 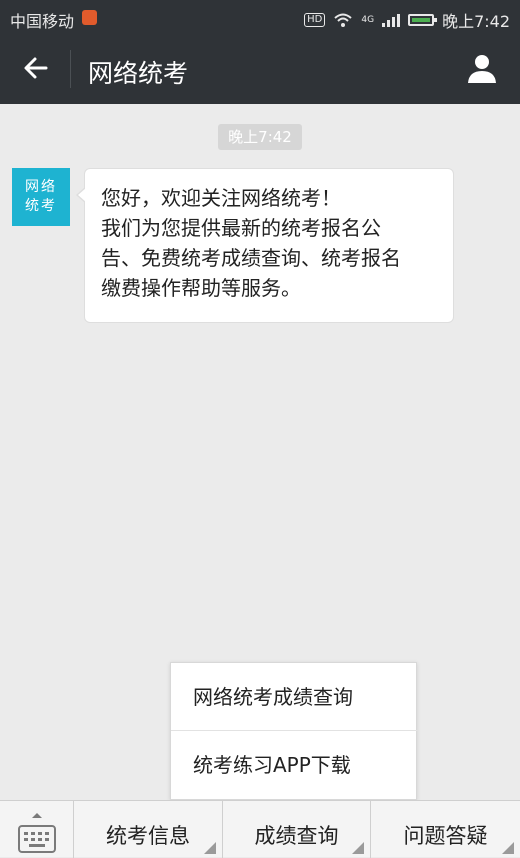 What do you see at coordinates (343, 20) in the screenshot?
I see `wifi-icon` at bounding box center [343, 20].